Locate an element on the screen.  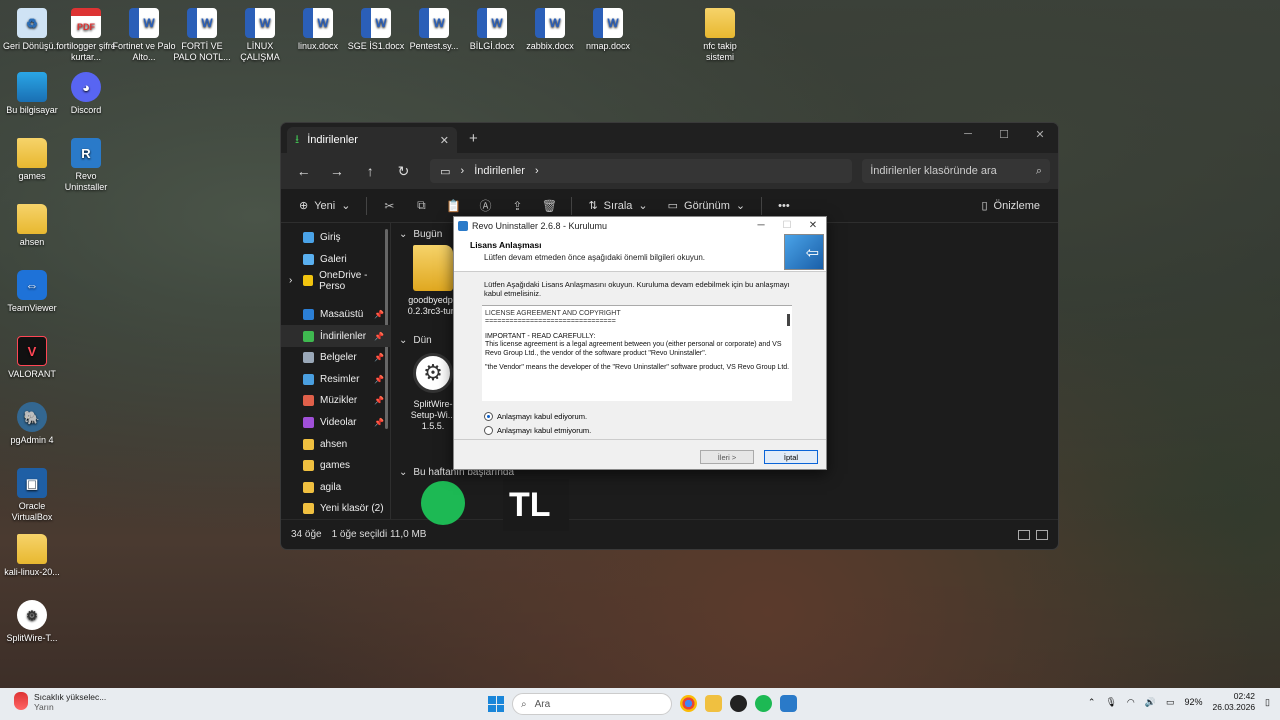
start-button is located at coordinates (496, 704).